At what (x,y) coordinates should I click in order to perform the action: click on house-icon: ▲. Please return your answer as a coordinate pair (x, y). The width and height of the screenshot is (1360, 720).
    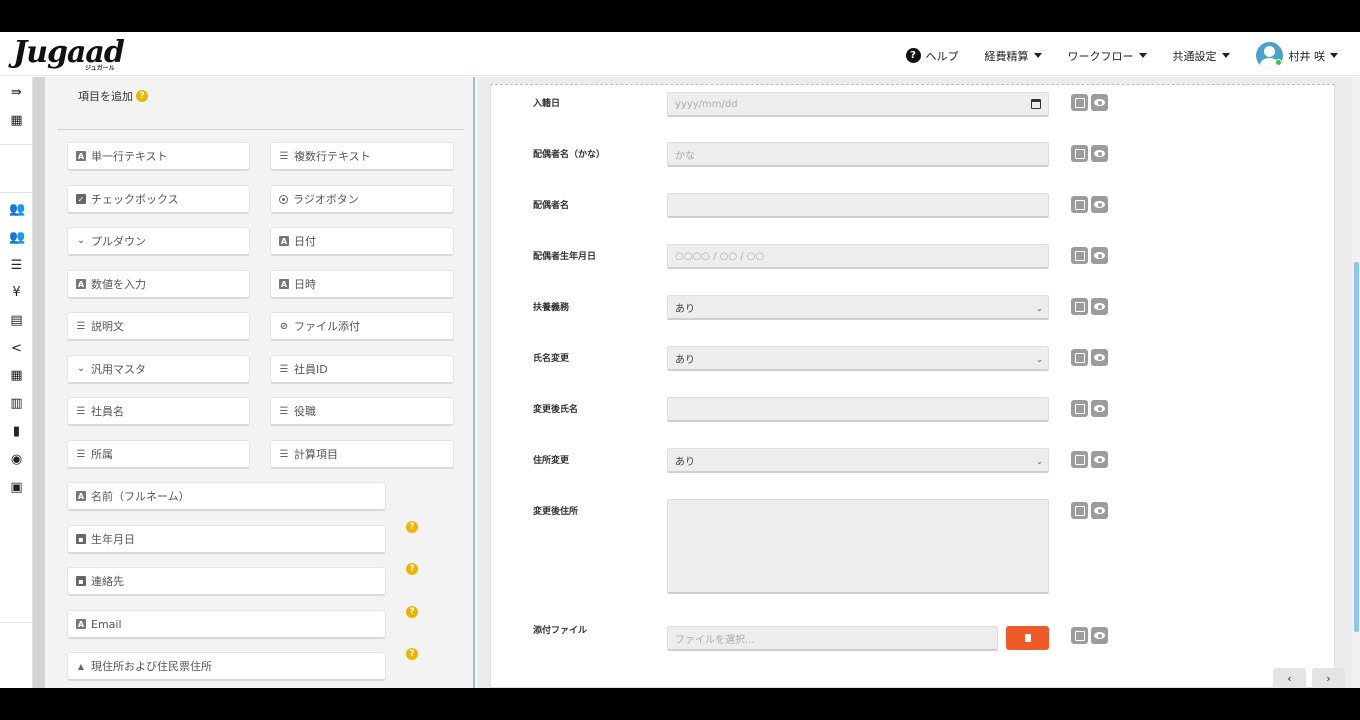
    Looking at the image, I should click on (81, 666).